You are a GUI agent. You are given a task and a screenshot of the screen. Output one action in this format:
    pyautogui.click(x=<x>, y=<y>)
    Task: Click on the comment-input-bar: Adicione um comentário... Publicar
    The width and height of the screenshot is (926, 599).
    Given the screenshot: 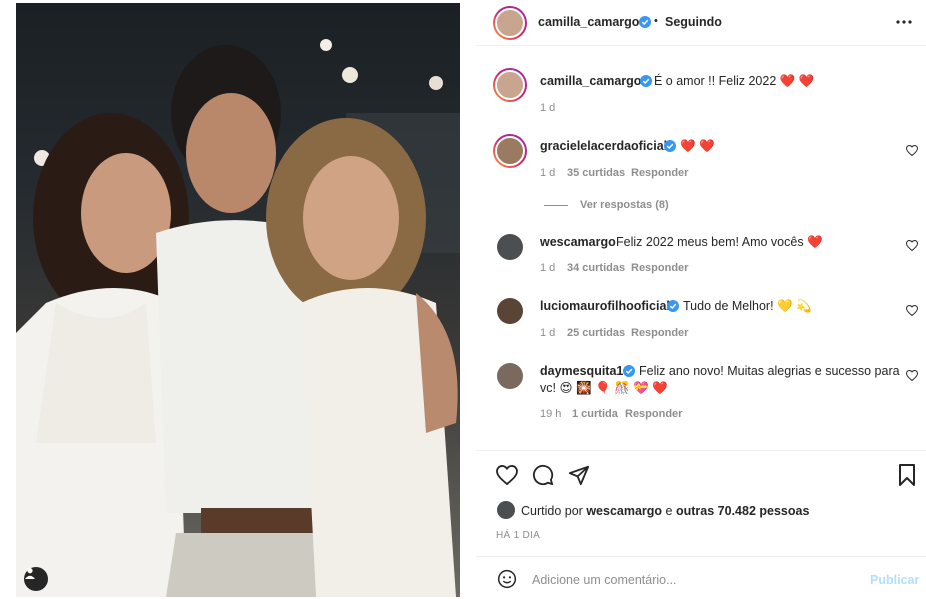 What is the action you would take?
    pyautogui.click(x=701, y=577)
    